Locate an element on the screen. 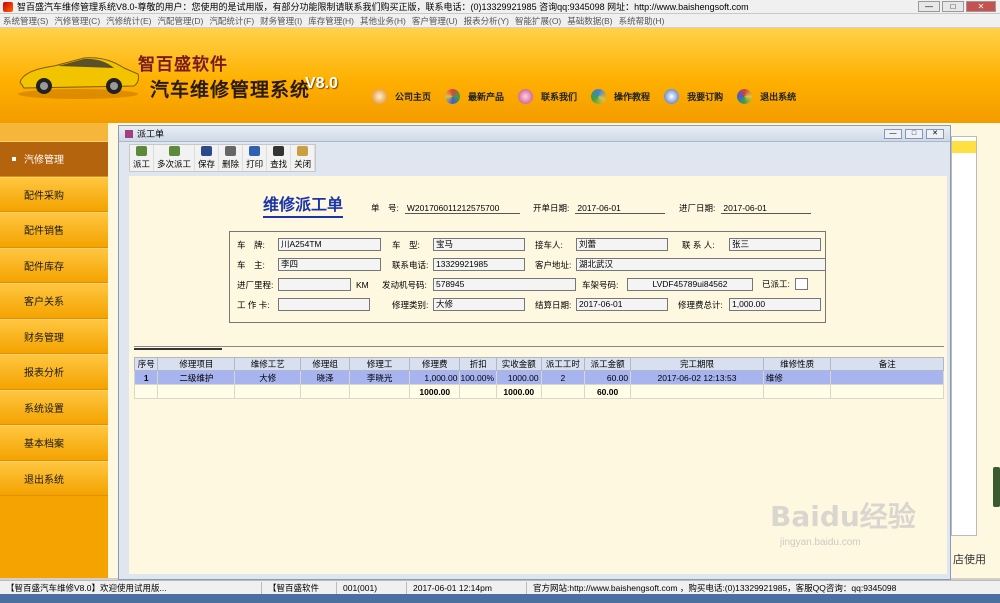 This screenshot has height=603, width=1000. column-header: 修理费 is located at coordinates (435, 364).